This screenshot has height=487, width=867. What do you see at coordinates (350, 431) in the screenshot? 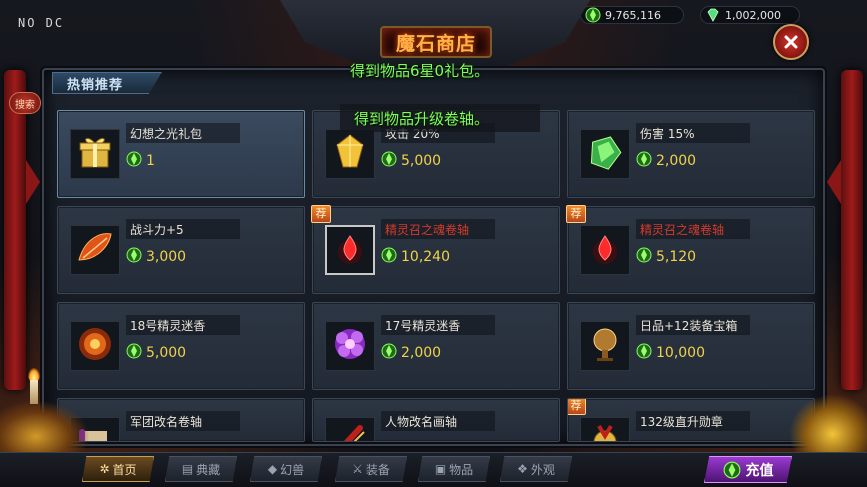
I see `red-scroll-icon` at bounding box center [350, 431].